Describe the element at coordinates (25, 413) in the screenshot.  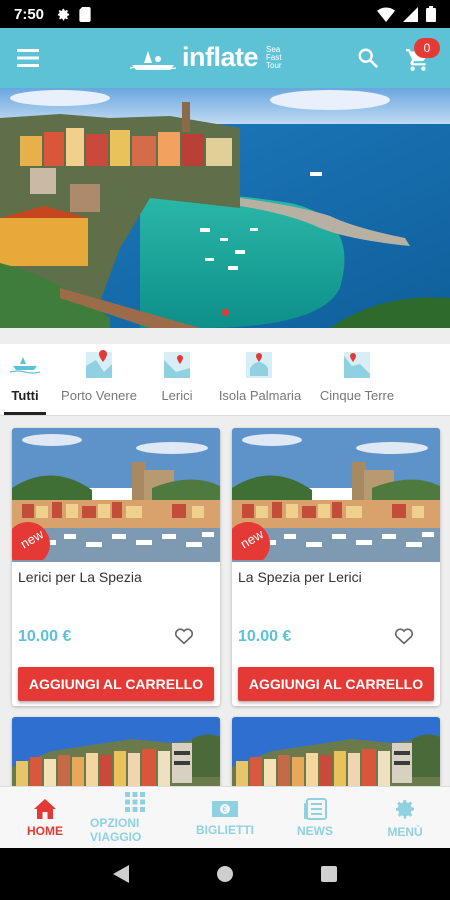
I see `active-tab-indicator` at that location.